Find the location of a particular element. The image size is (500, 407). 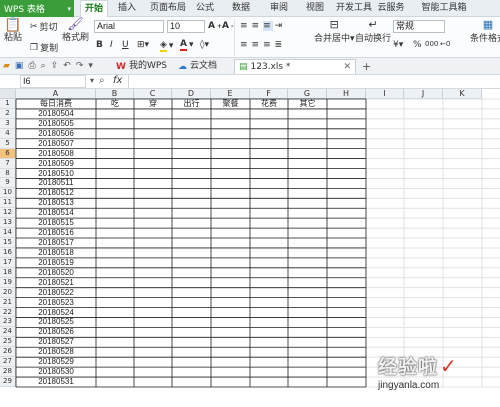

date-cell: 20180527 is located at coordinates (56, 342).